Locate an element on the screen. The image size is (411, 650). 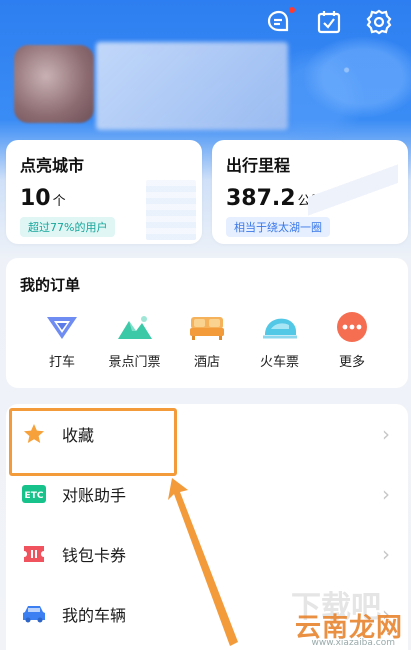
order-train-ticket-label: 火车票 is located at coordinates (279, 362).